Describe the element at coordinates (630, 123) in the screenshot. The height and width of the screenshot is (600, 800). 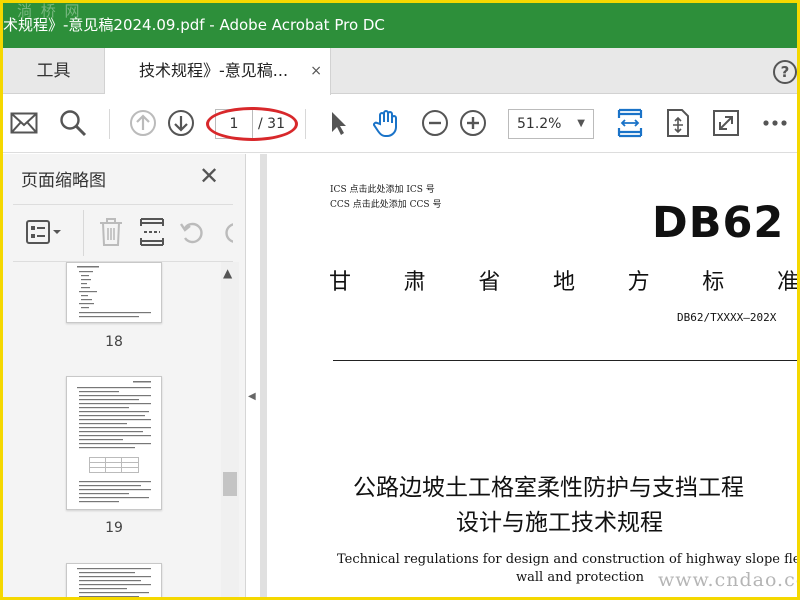
I see `fit-width-icon` at that location.